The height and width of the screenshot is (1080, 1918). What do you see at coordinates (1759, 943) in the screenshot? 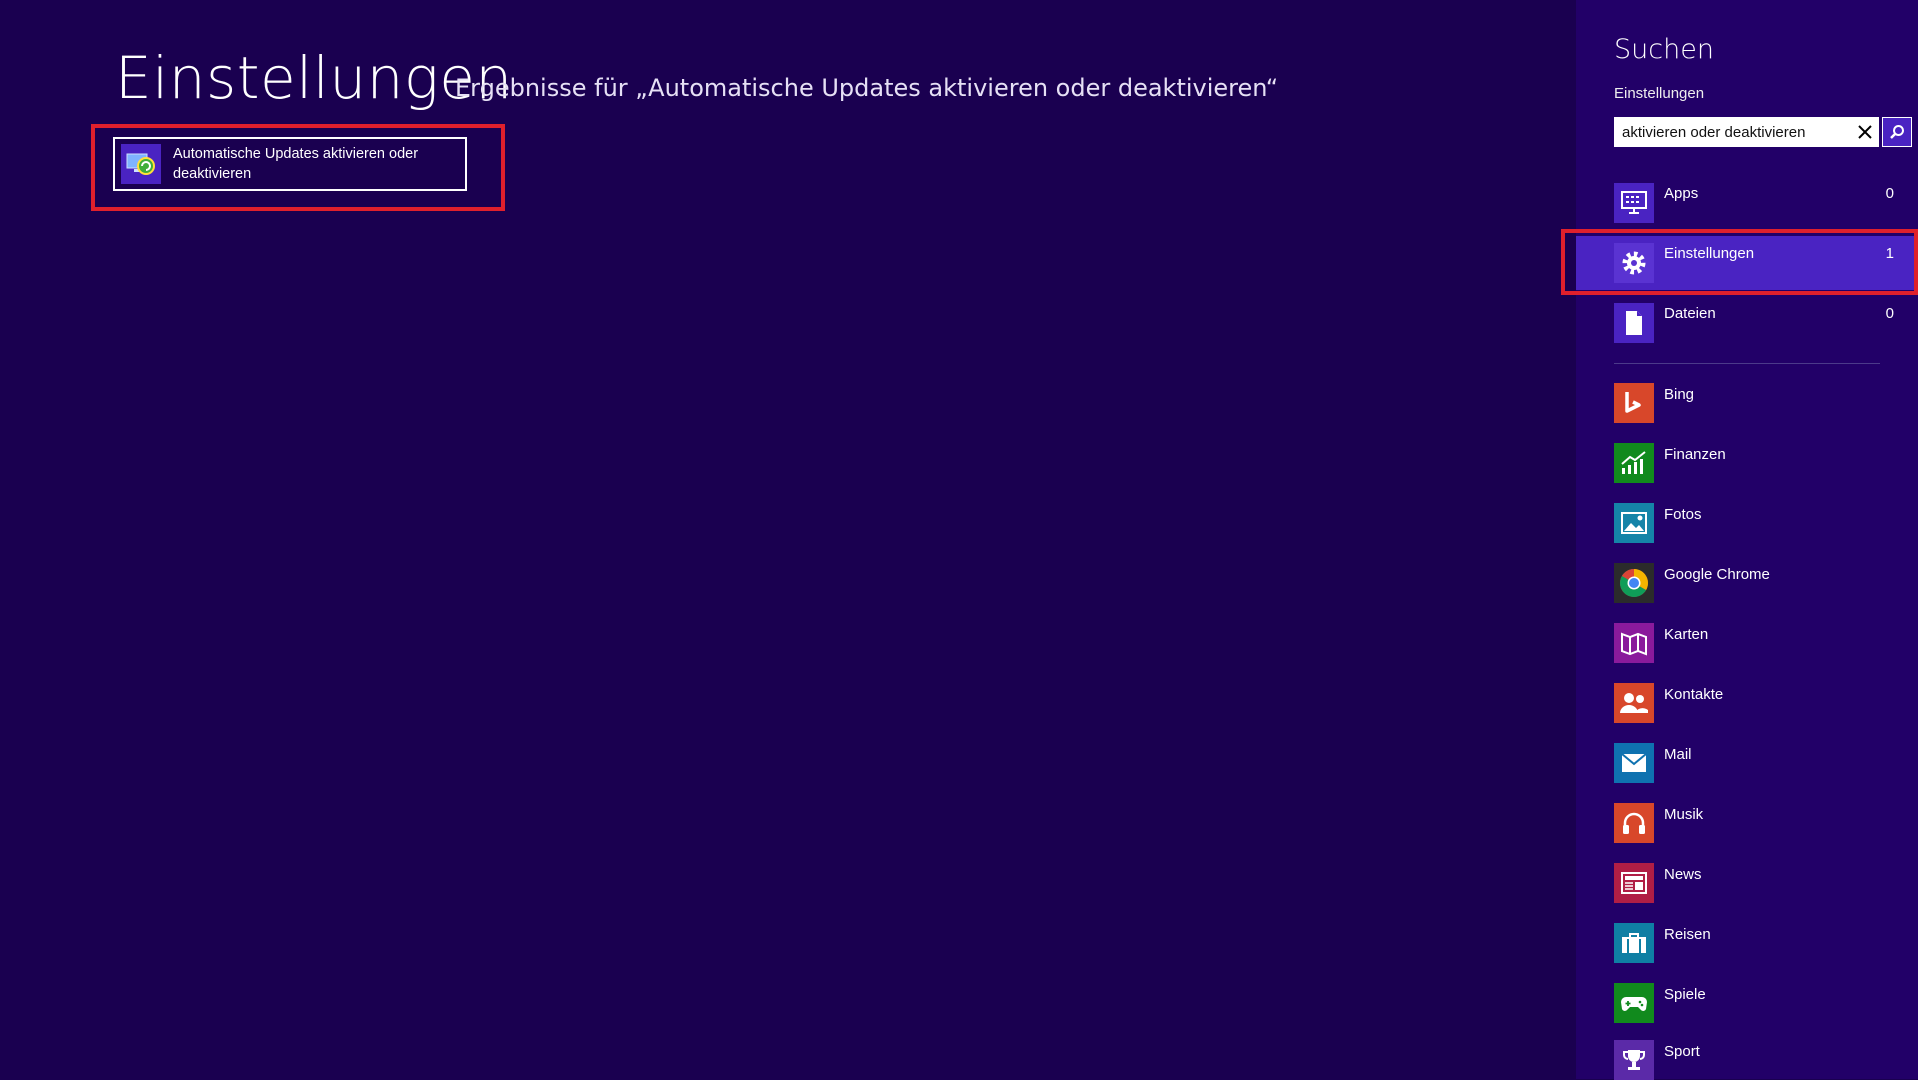
I see `app-reisen: Reisen` at bounding box center [1759, 943].